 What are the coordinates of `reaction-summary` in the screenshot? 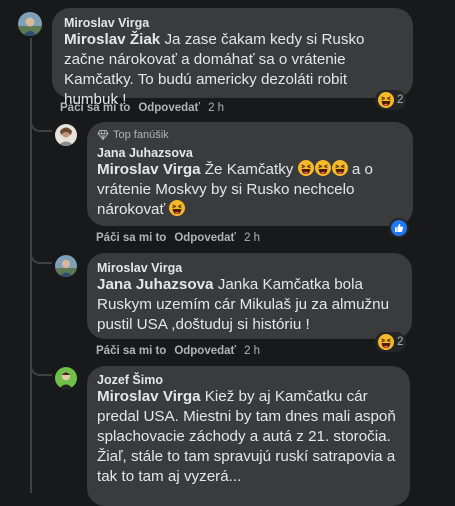 It's located at (399, 228).